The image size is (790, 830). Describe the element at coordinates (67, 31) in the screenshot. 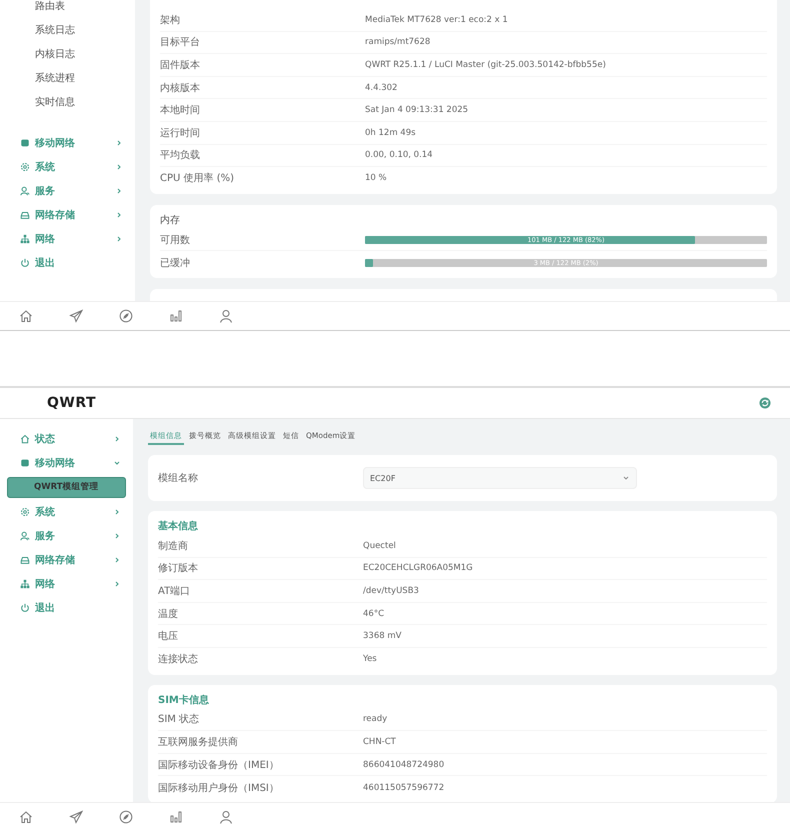

I see `sidebar-subitem: 系统日志` at that location.